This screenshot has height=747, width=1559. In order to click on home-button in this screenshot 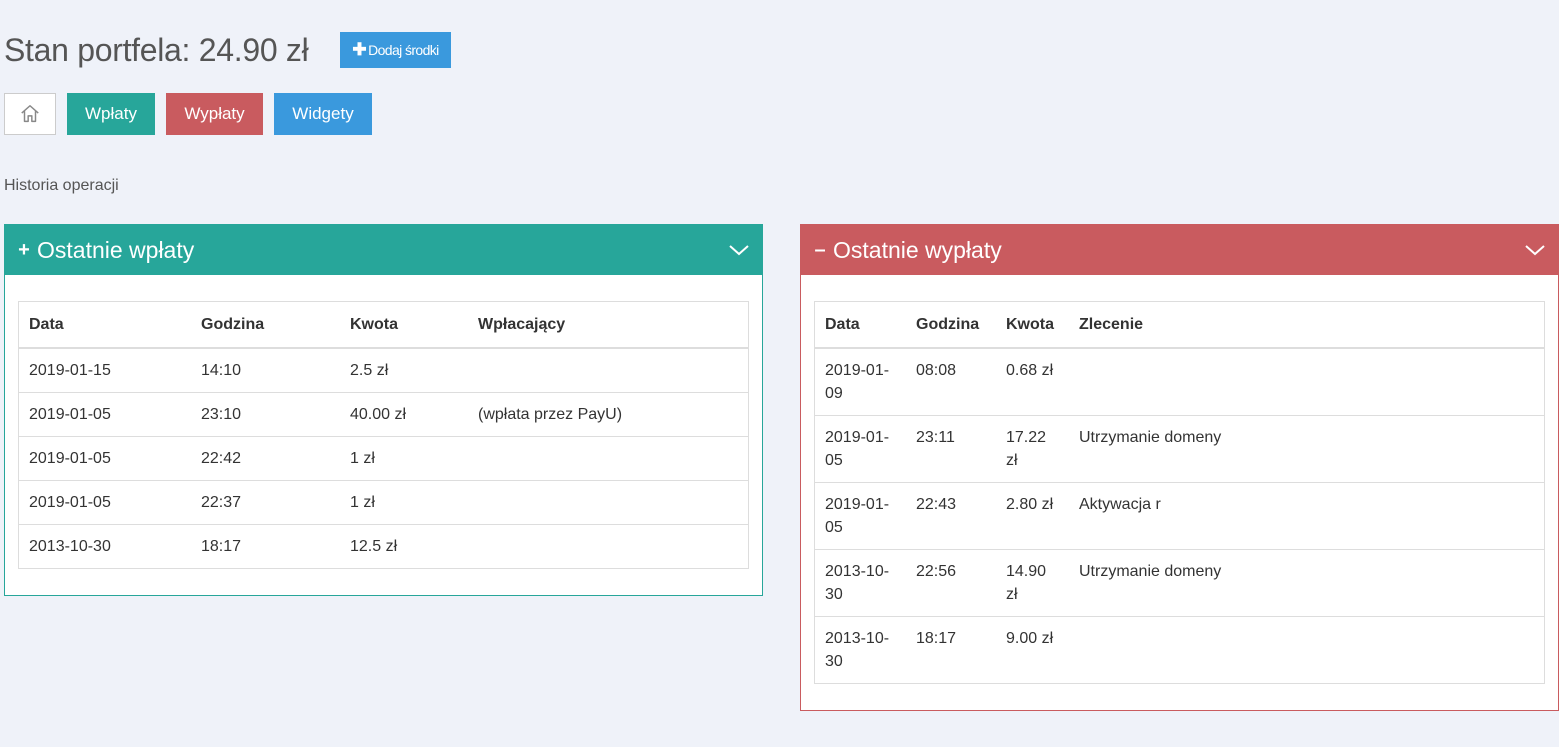, I will do `click(30, 114)`.